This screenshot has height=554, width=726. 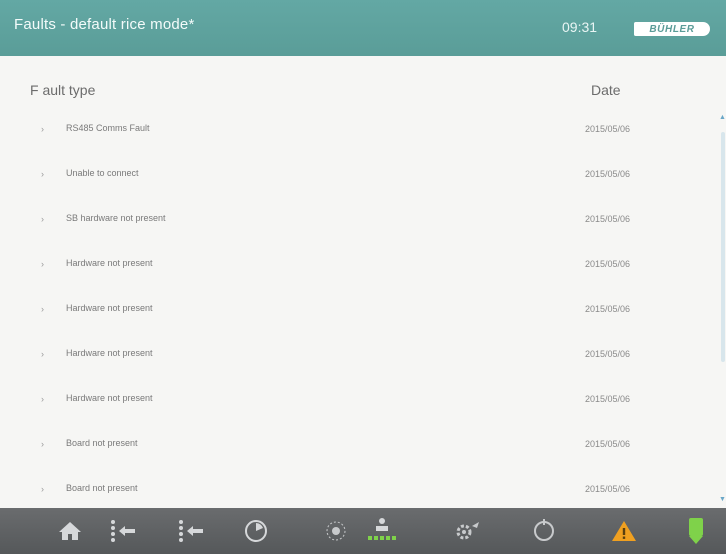 I want to click on settings-dots-icon, so click(x=336, y=531).